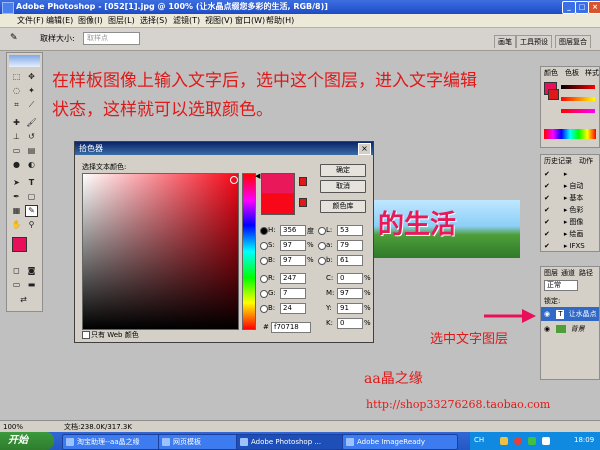 This screenshot has width=600, height=450. What do you see at coordinates (264, 261) in the screenshot?
I see `radio-b` at bounding box center [264, 261].